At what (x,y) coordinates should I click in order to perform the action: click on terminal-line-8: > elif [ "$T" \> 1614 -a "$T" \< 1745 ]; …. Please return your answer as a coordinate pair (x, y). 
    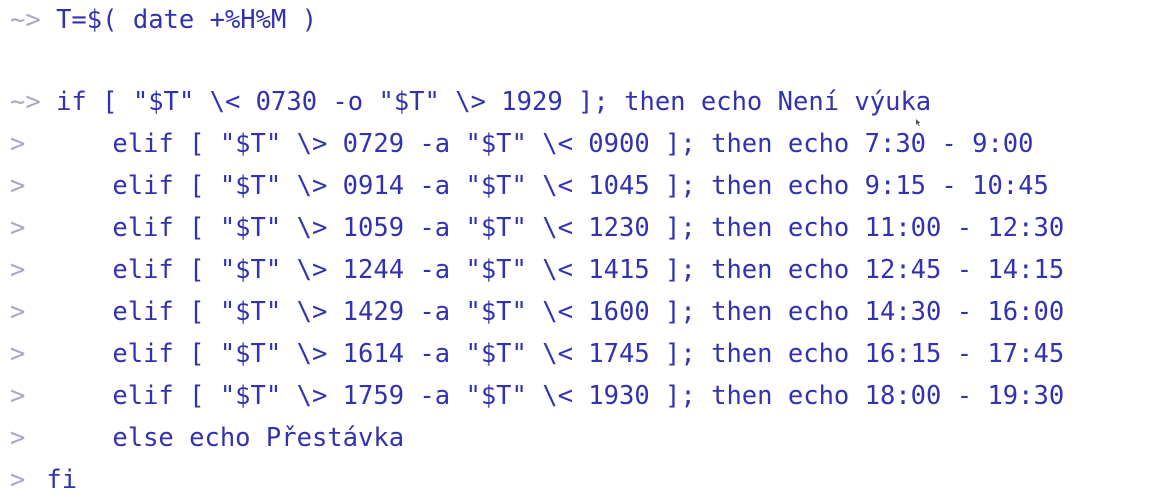
    Looking at the image, I should click on (537, 354).